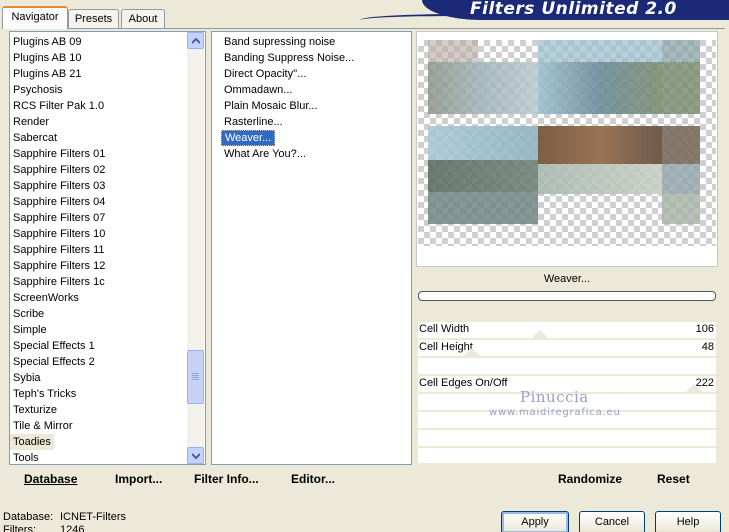  Describe the element at coordinates (463, 383) in the screenshot. I see `slider-label: Cell Edges On/Off` at that location.